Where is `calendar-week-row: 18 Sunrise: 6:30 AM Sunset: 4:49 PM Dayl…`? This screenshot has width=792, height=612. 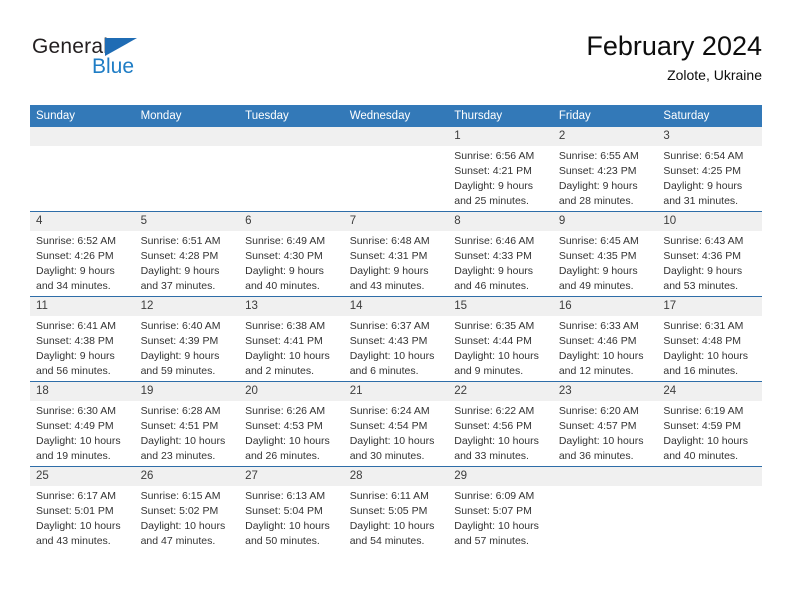 calendar-week-row: 18 Sunrise: 6:30 AM Sunset: 4:49 PM Dayl… is located at coordinates (396, 424).